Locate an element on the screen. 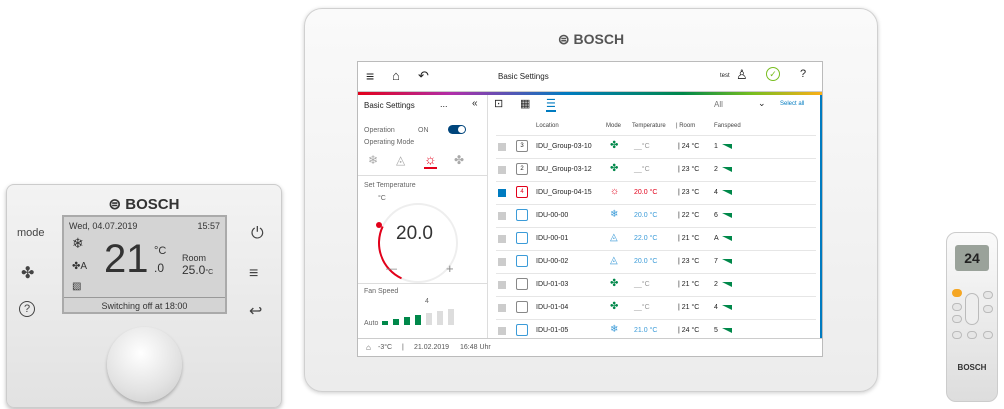 The width and height of the screenshot is (1004, 409). table-row: IDU-00-02 ◬ 20.0 °C | 23 °C 7 is located at coordinates (656, 261).